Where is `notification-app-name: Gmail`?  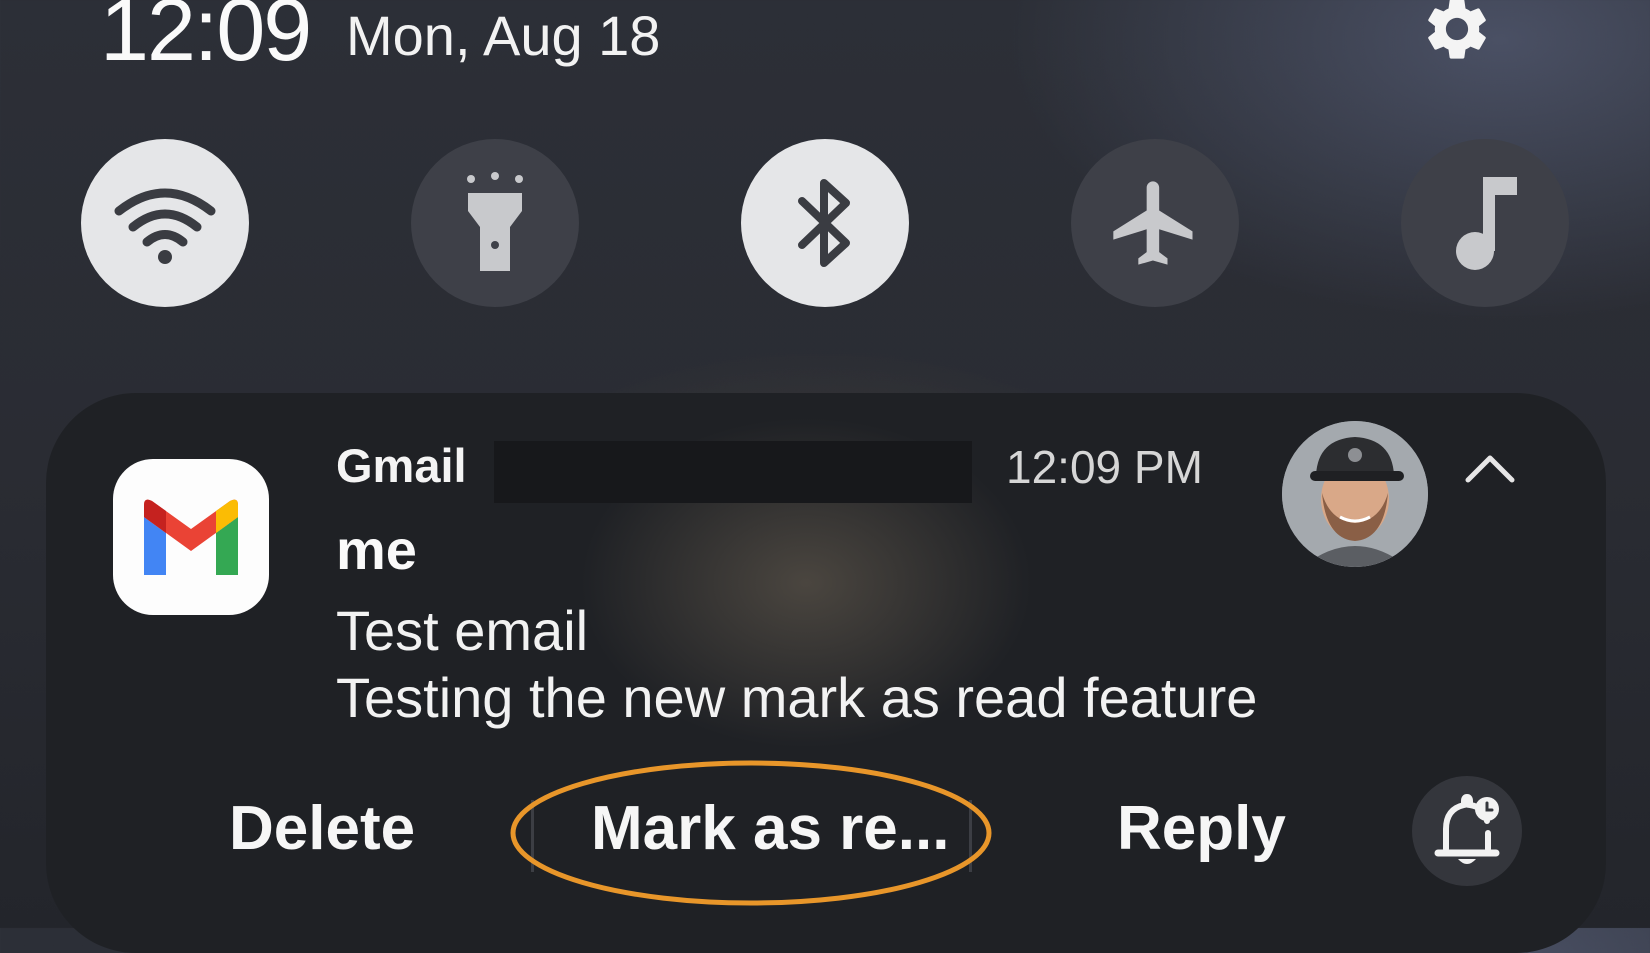 notification-app-name: Gmail is located at coordinates (401, 465).